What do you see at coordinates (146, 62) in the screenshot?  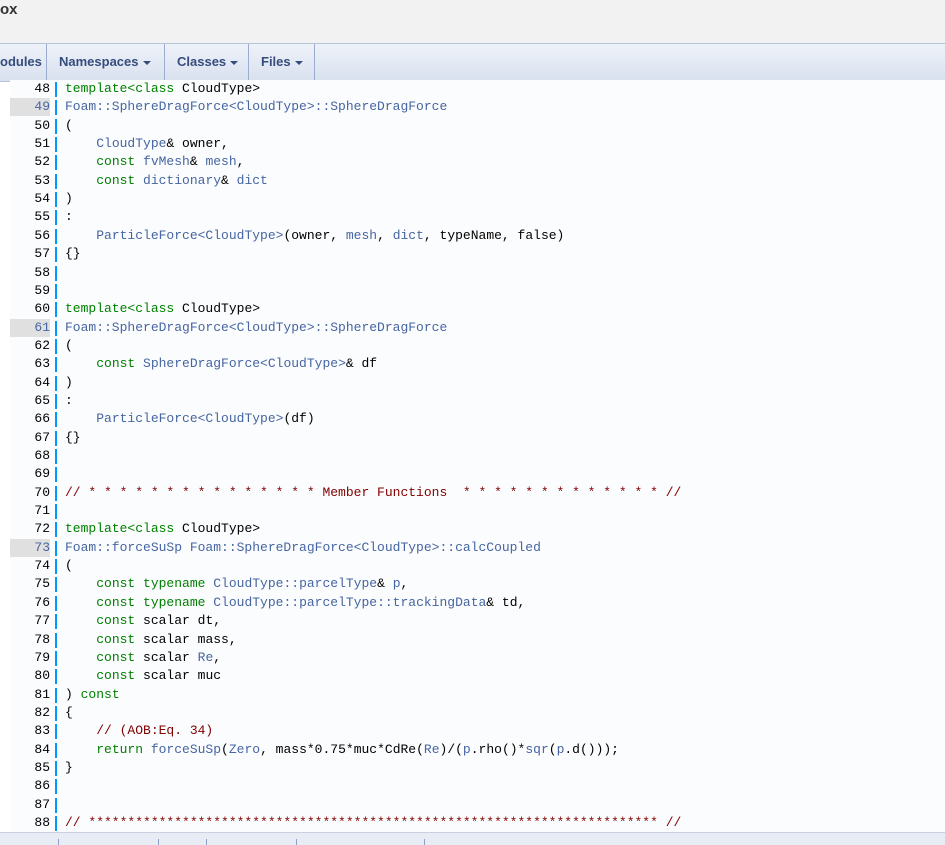 I see `caret-down-icon` at bounding box center [146, 62].